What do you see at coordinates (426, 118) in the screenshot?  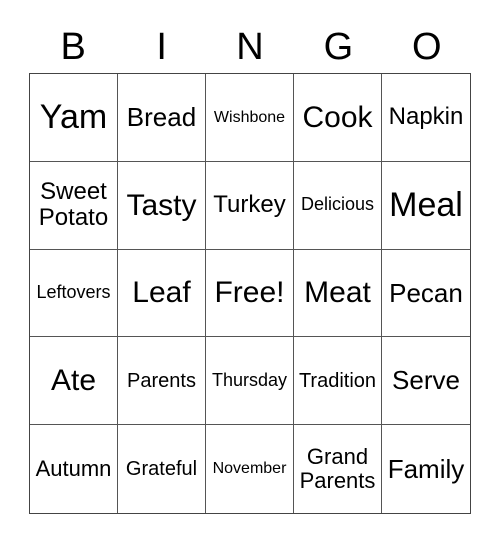 I see `bingo-cell: Napkin` at bounding box center [426, 118].